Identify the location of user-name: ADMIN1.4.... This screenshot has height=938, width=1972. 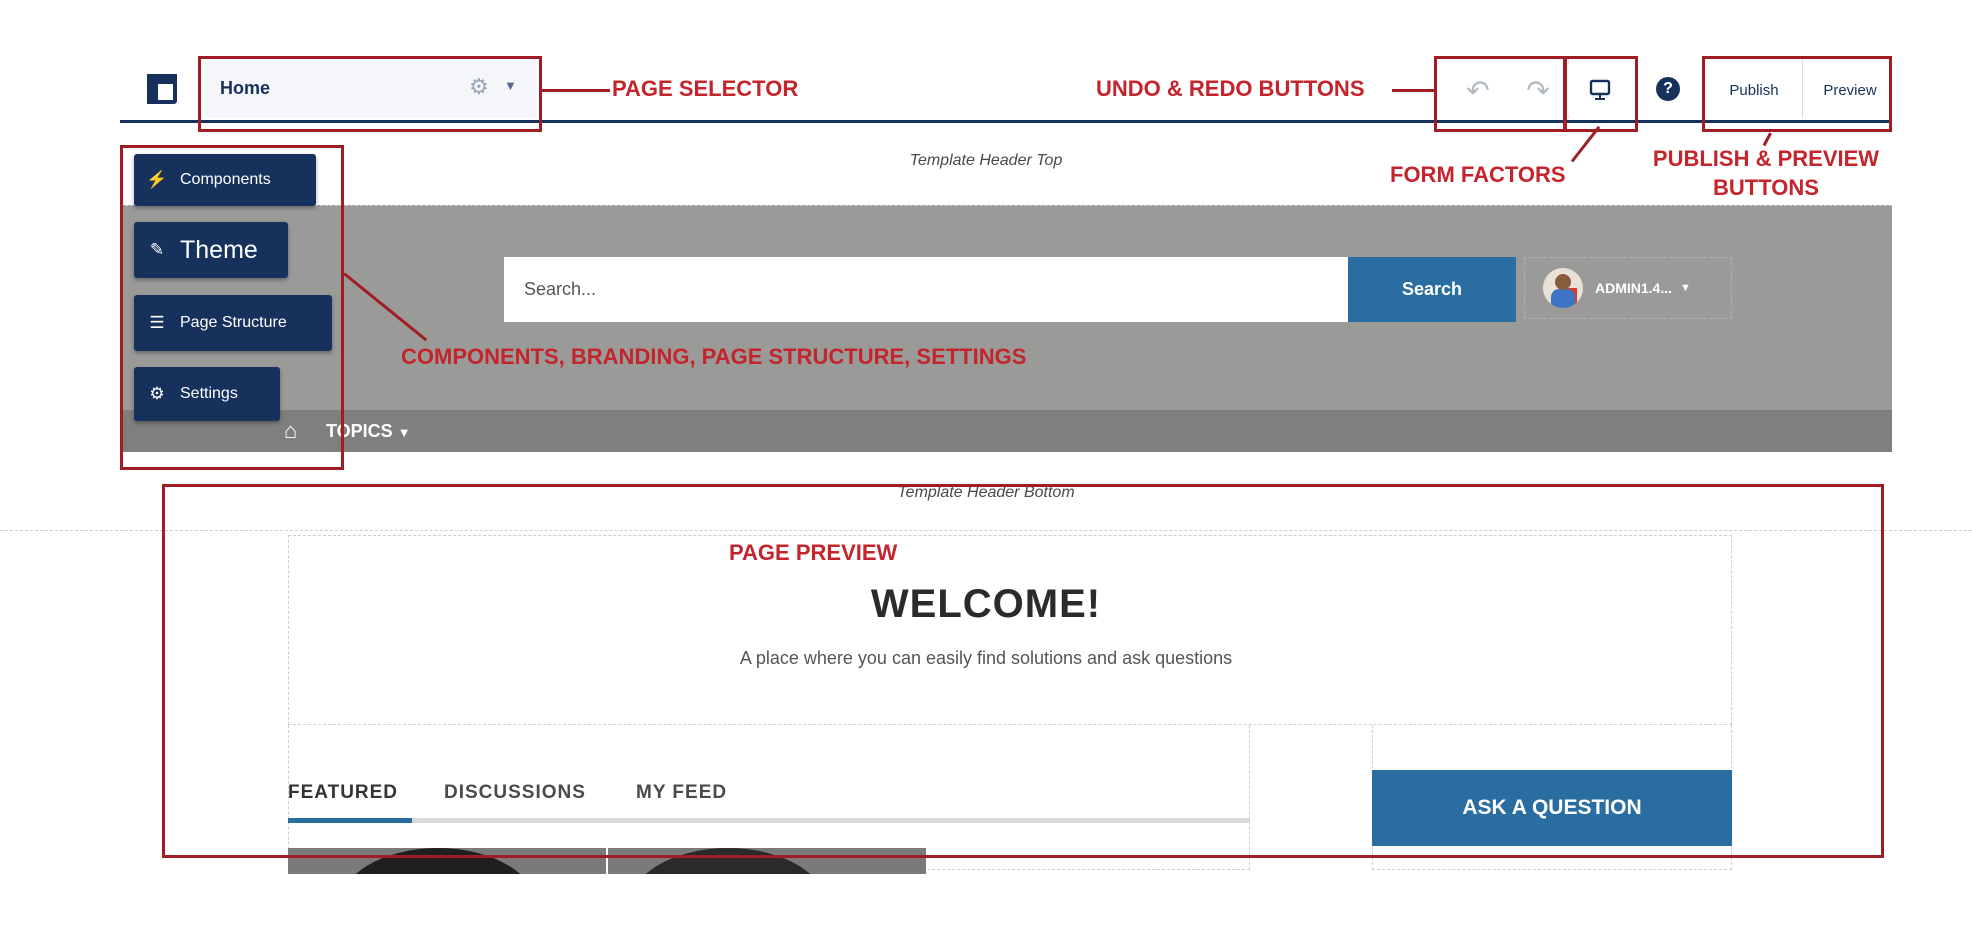
(1634, 288).